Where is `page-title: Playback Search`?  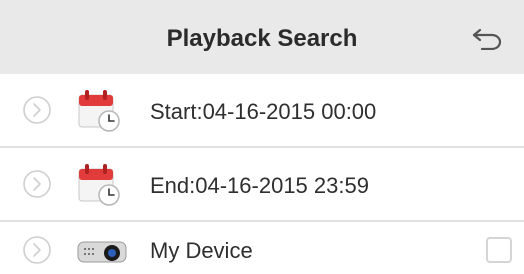
page-title: Playback Search is located at coordinates (262, 38).